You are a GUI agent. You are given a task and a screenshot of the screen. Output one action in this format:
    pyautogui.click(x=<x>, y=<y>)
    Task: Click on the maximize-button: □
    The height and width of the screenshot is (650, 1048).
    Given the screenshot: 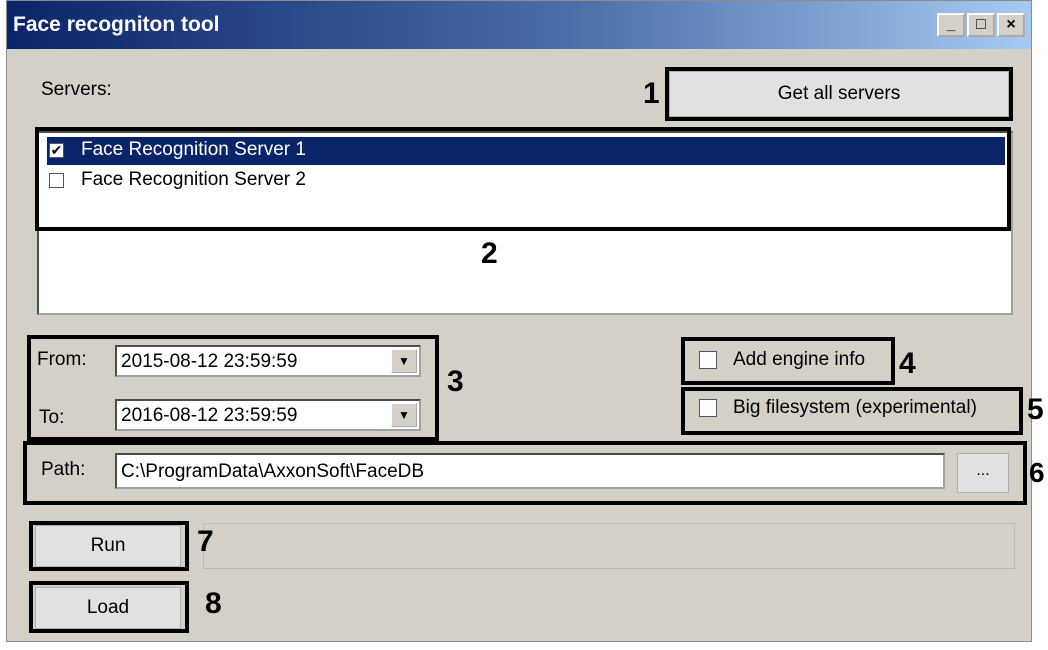 What is the action you would take?
    pyautogui.click(x=981, y=25)
    